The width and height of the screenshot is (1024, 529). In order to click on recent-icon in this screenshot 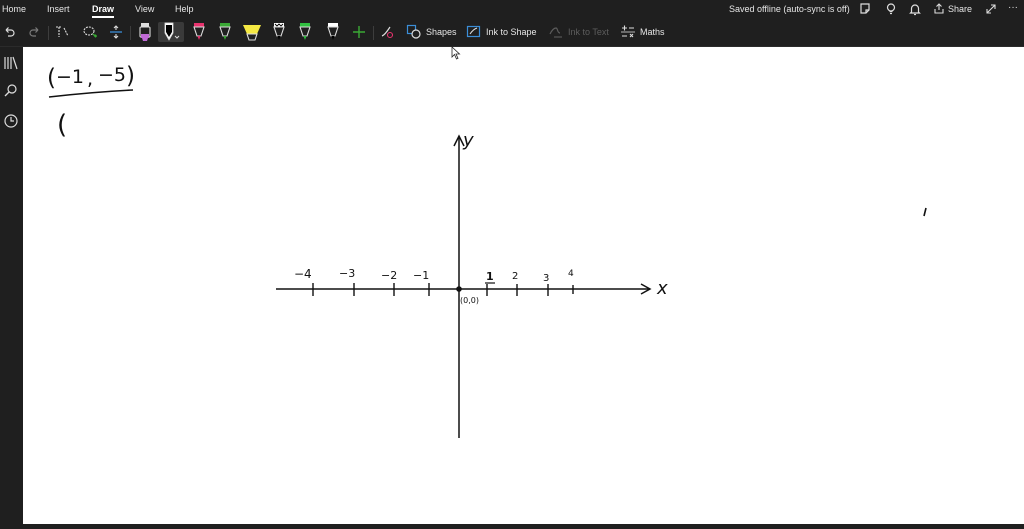, I will do `click(11, 121)`.